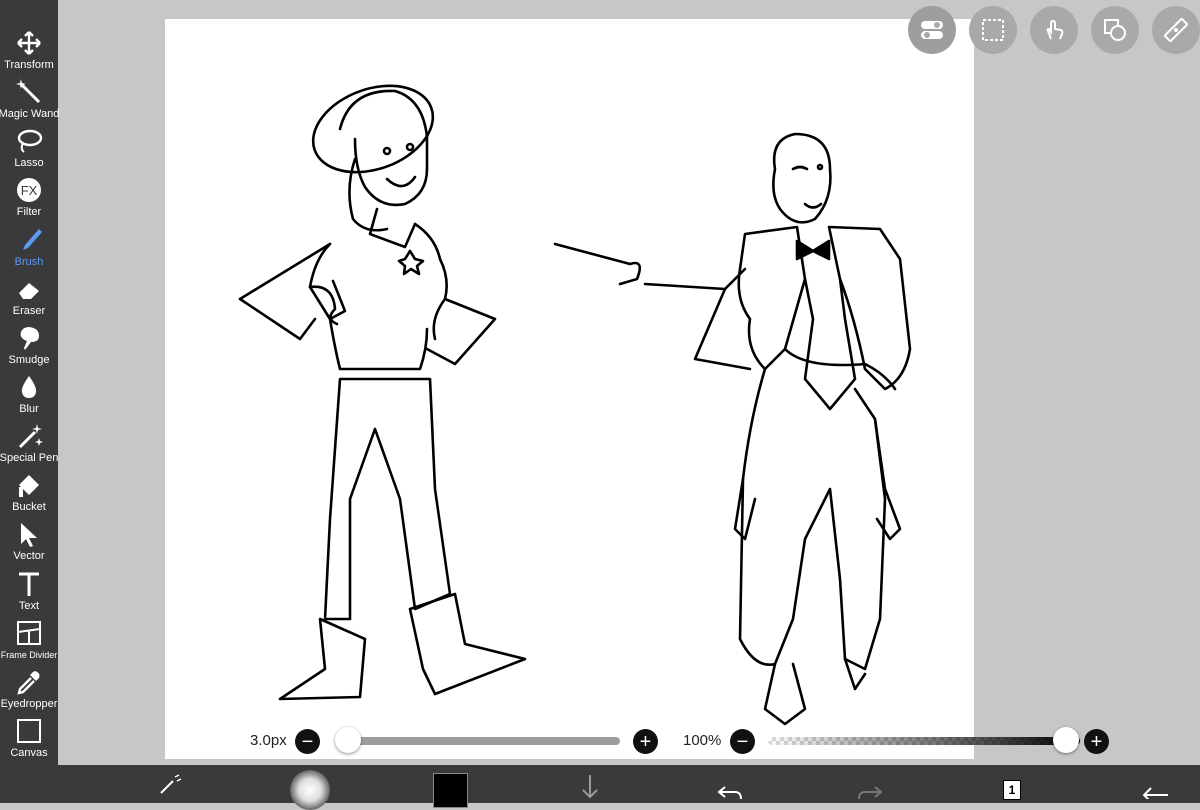 The height and width of the screenshot is (810, 1200). I want to click on svg-text: FX, so click(29, 190).